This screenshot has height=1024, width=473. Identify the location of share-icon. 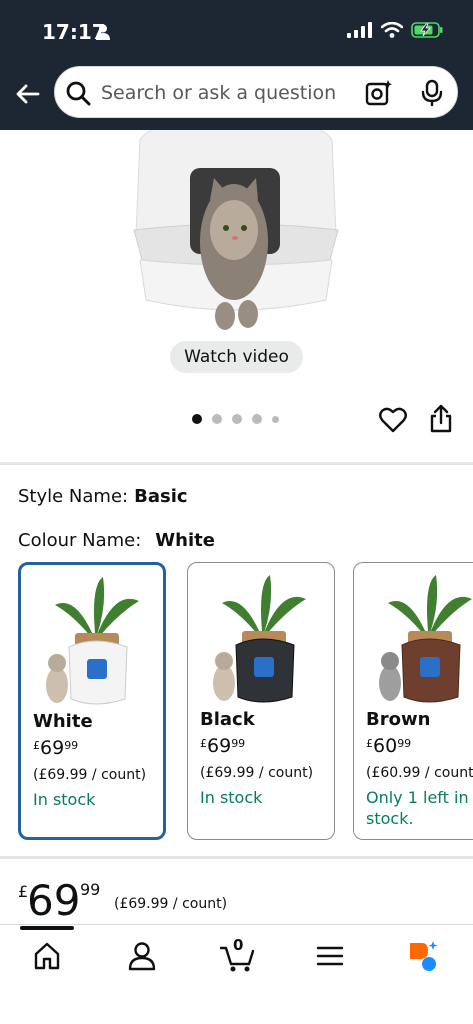
(441, 419).